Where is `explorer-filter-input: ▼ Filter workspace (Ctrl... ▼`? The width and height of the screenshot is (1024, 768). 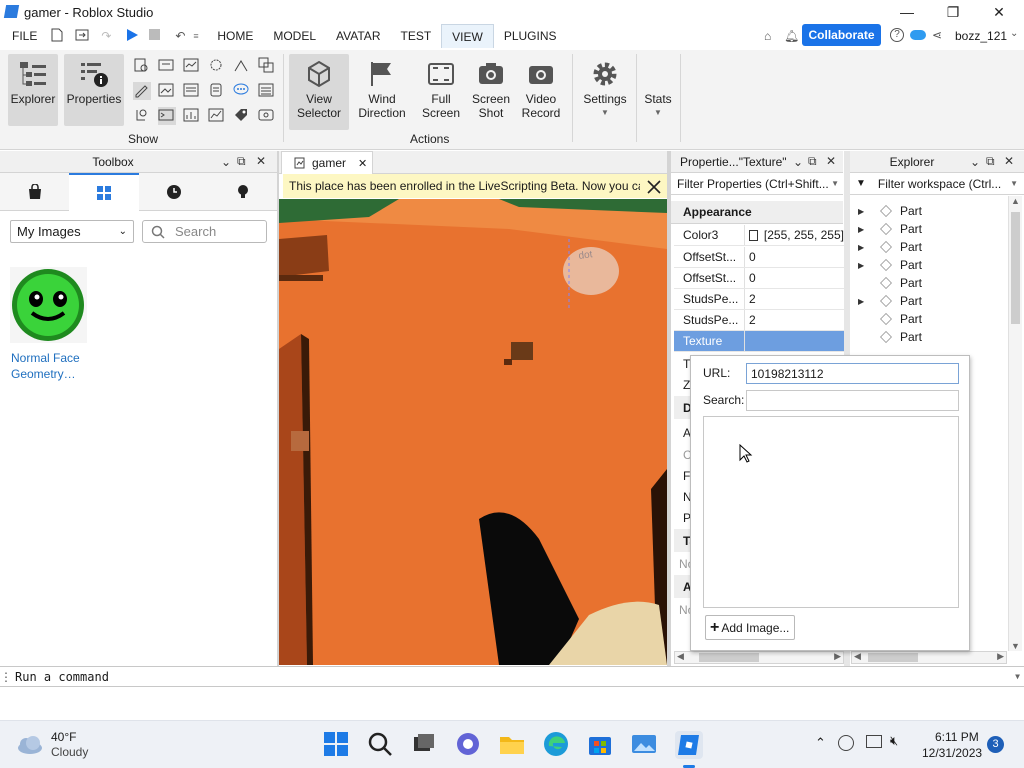 explorer-filter-input: ▼ Filter workspace (Ctrl... ▼ is located at coordinates (937, 184).